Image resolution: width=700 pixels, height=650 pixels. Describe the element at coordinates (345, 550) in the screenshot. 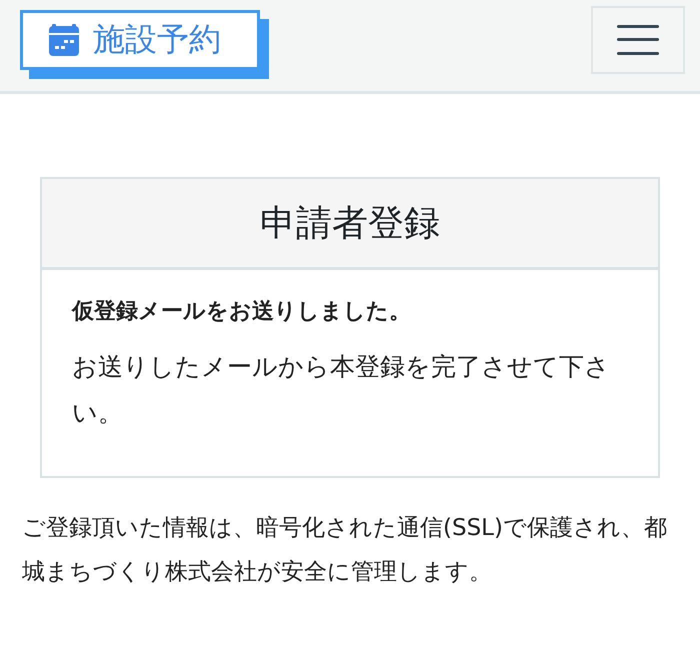

I see `footer-note: ご登録頂いた情報は、暗号化された通信(SSL)で保護され、都城まちづくり株式会社が安全に管理します。` at that location.